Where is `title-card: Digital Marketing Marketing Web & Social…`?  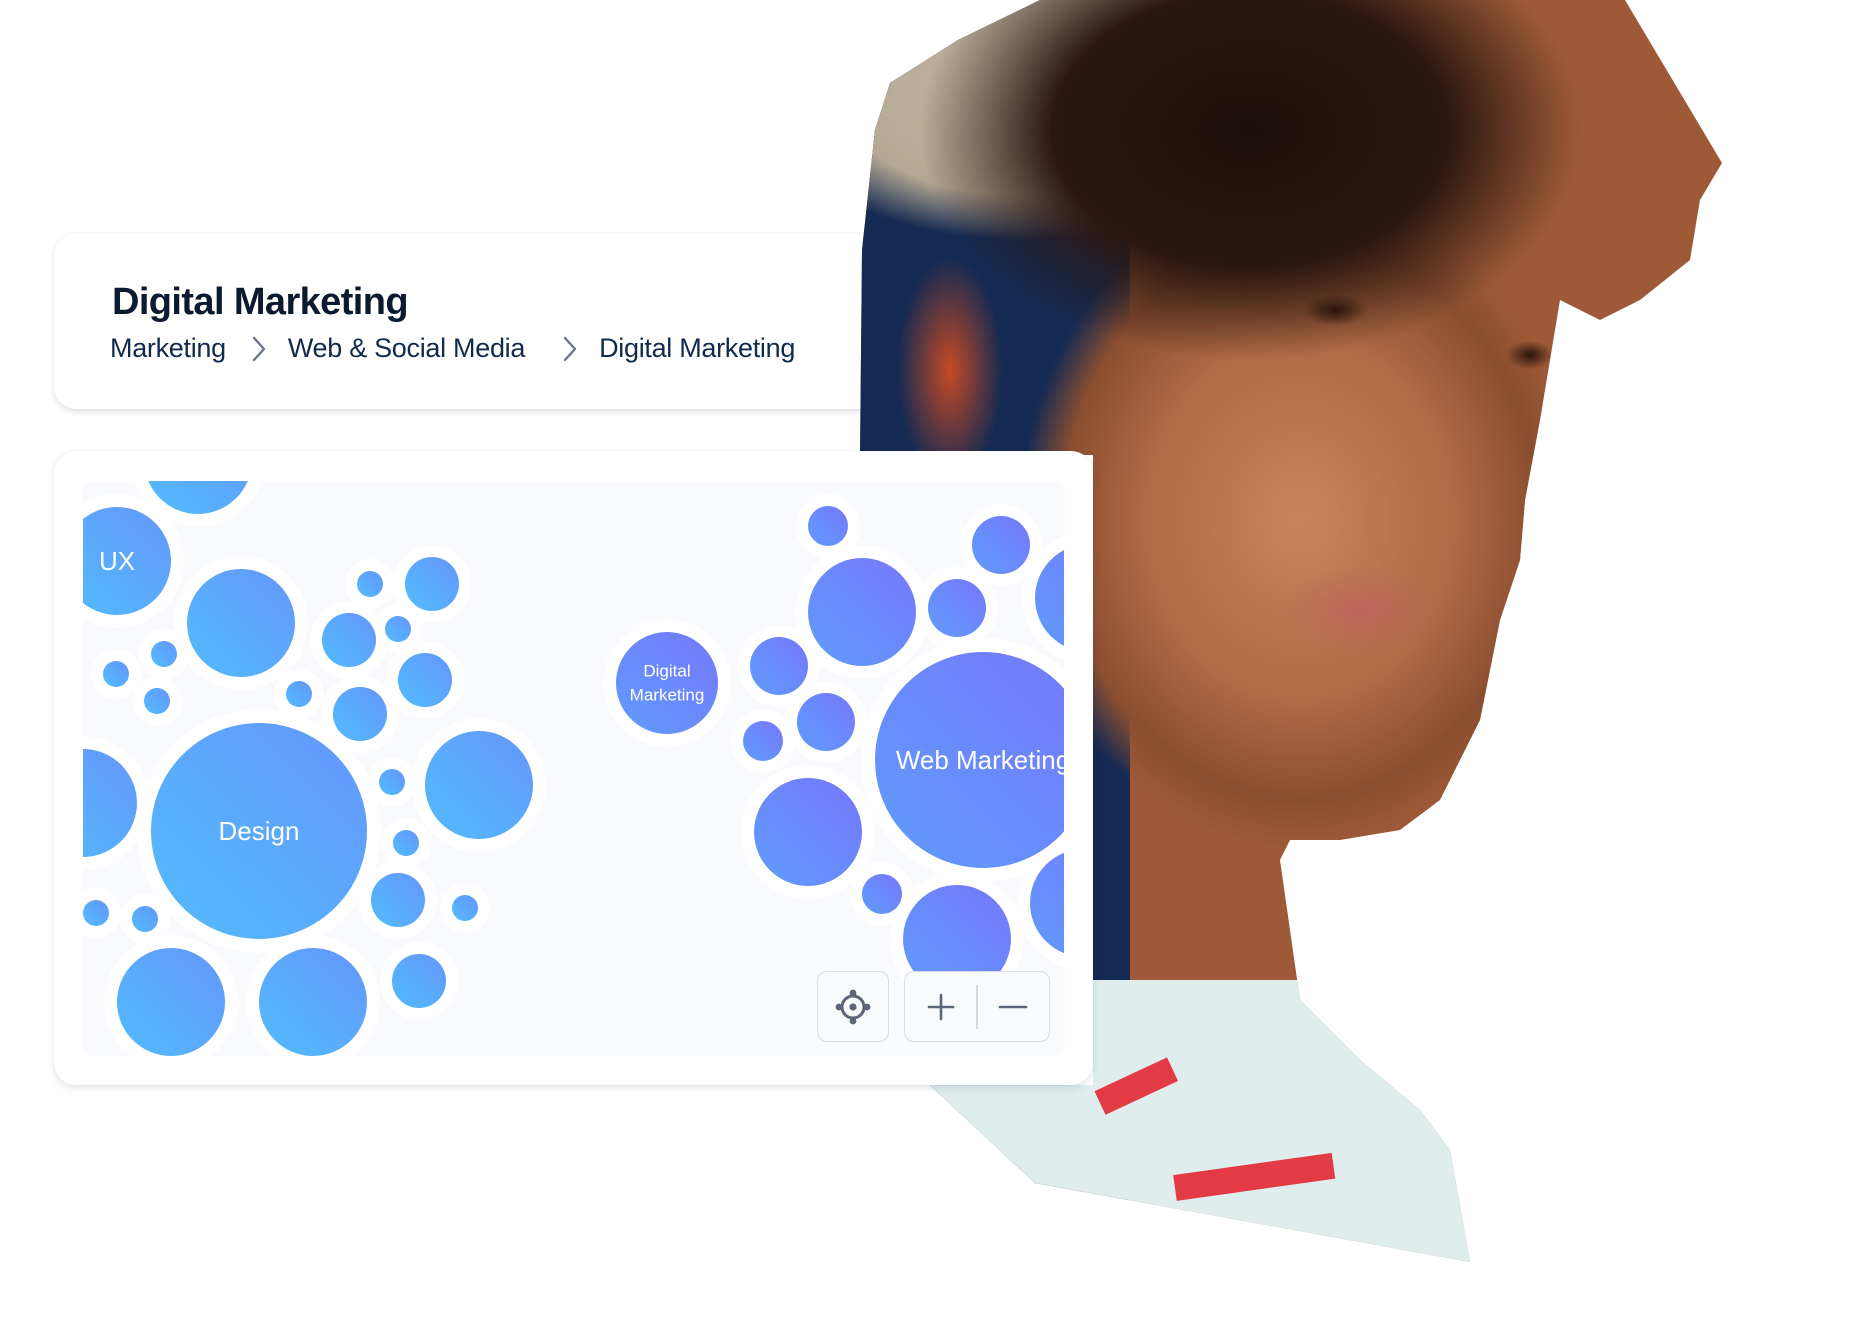
title-card: Digital Marketing Marketing Web & Social… is located at coordinates (504, 321).